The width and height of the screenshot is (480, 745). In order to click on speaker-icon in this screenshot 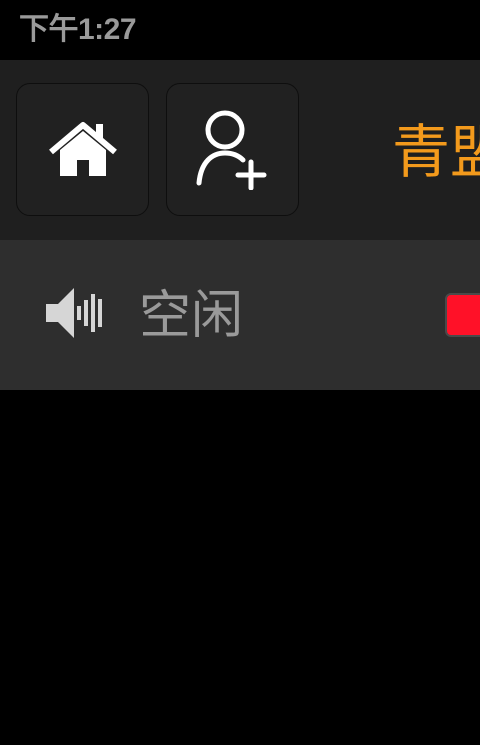, I will do `click(74, 313)`.